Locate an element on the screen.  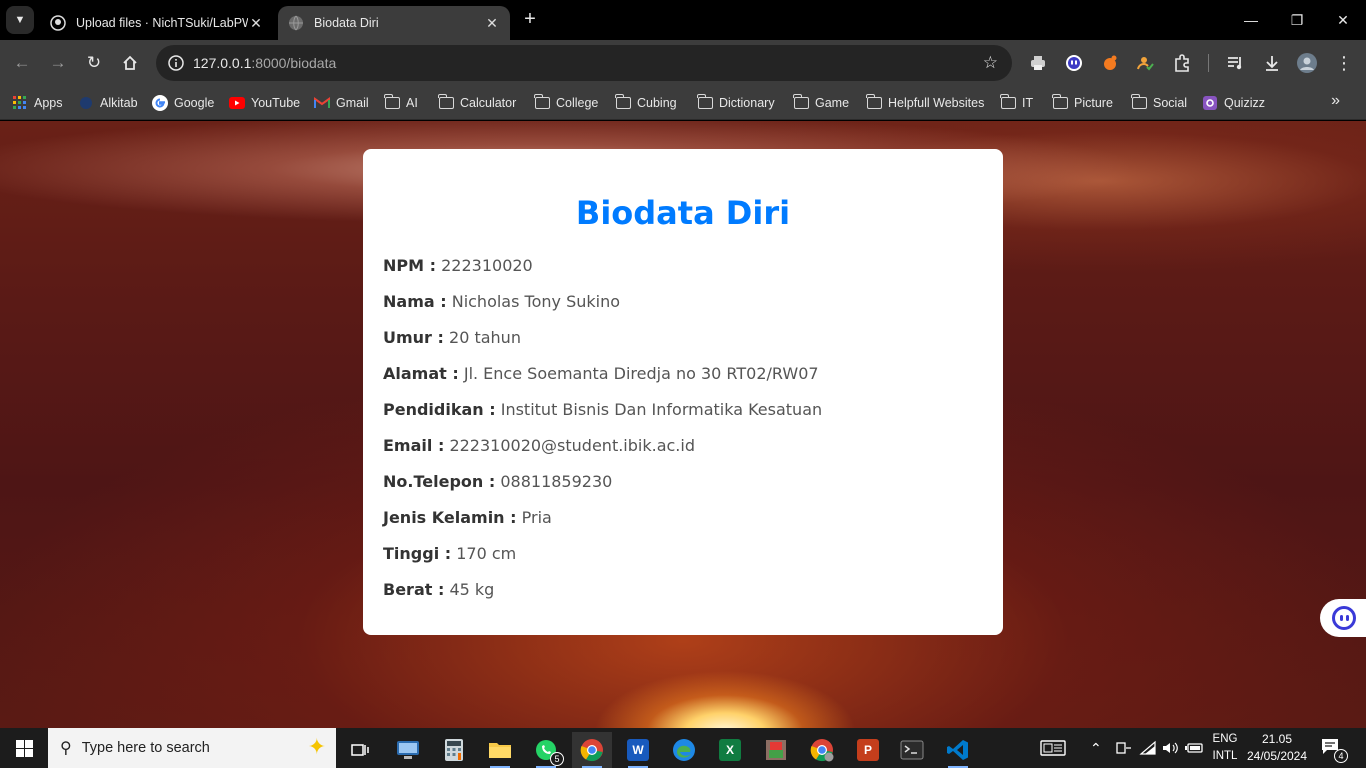
folder-icon is located at coordinates (704, 102).